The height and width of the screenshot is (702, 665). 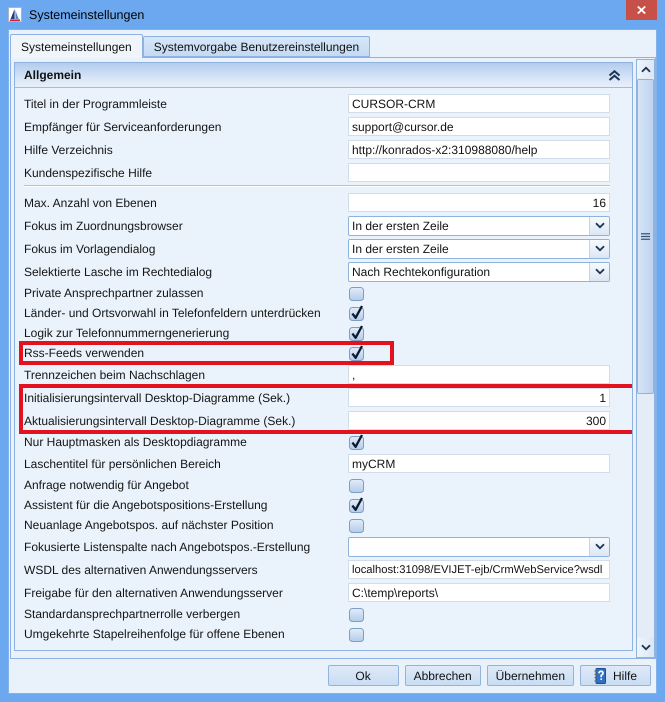 I want to click on field-label: Kundenspezifische Hilfe, so click(x=88, y=173).